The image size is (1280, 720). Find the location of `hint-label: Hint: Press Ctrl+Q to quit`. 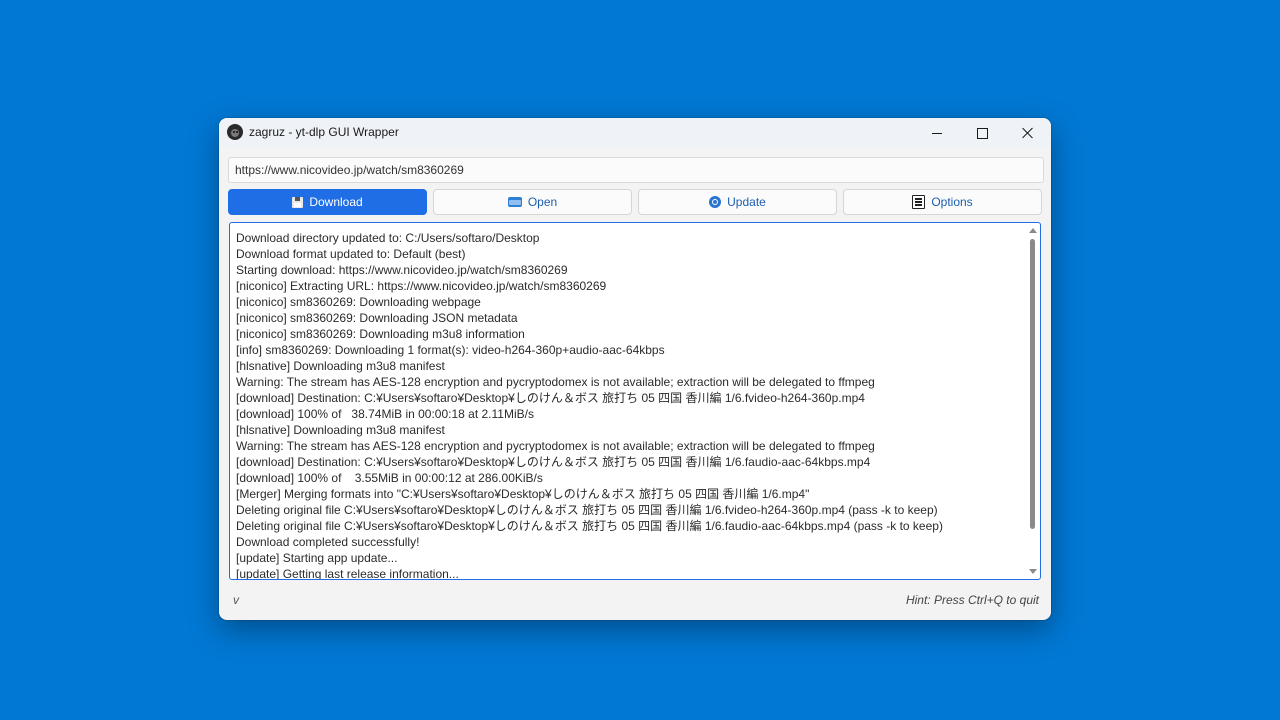

hint-label: Hint: Press Ctrl+Q to quit is located at coordinates (972, 600).